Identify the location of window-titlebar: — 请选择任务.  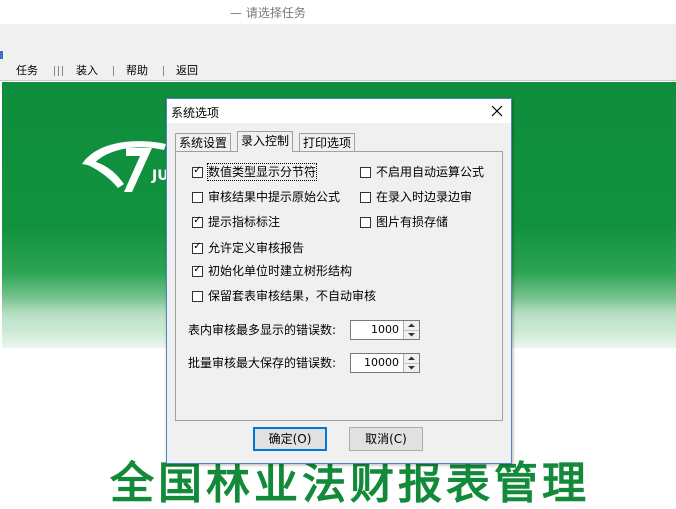
(338, 12).